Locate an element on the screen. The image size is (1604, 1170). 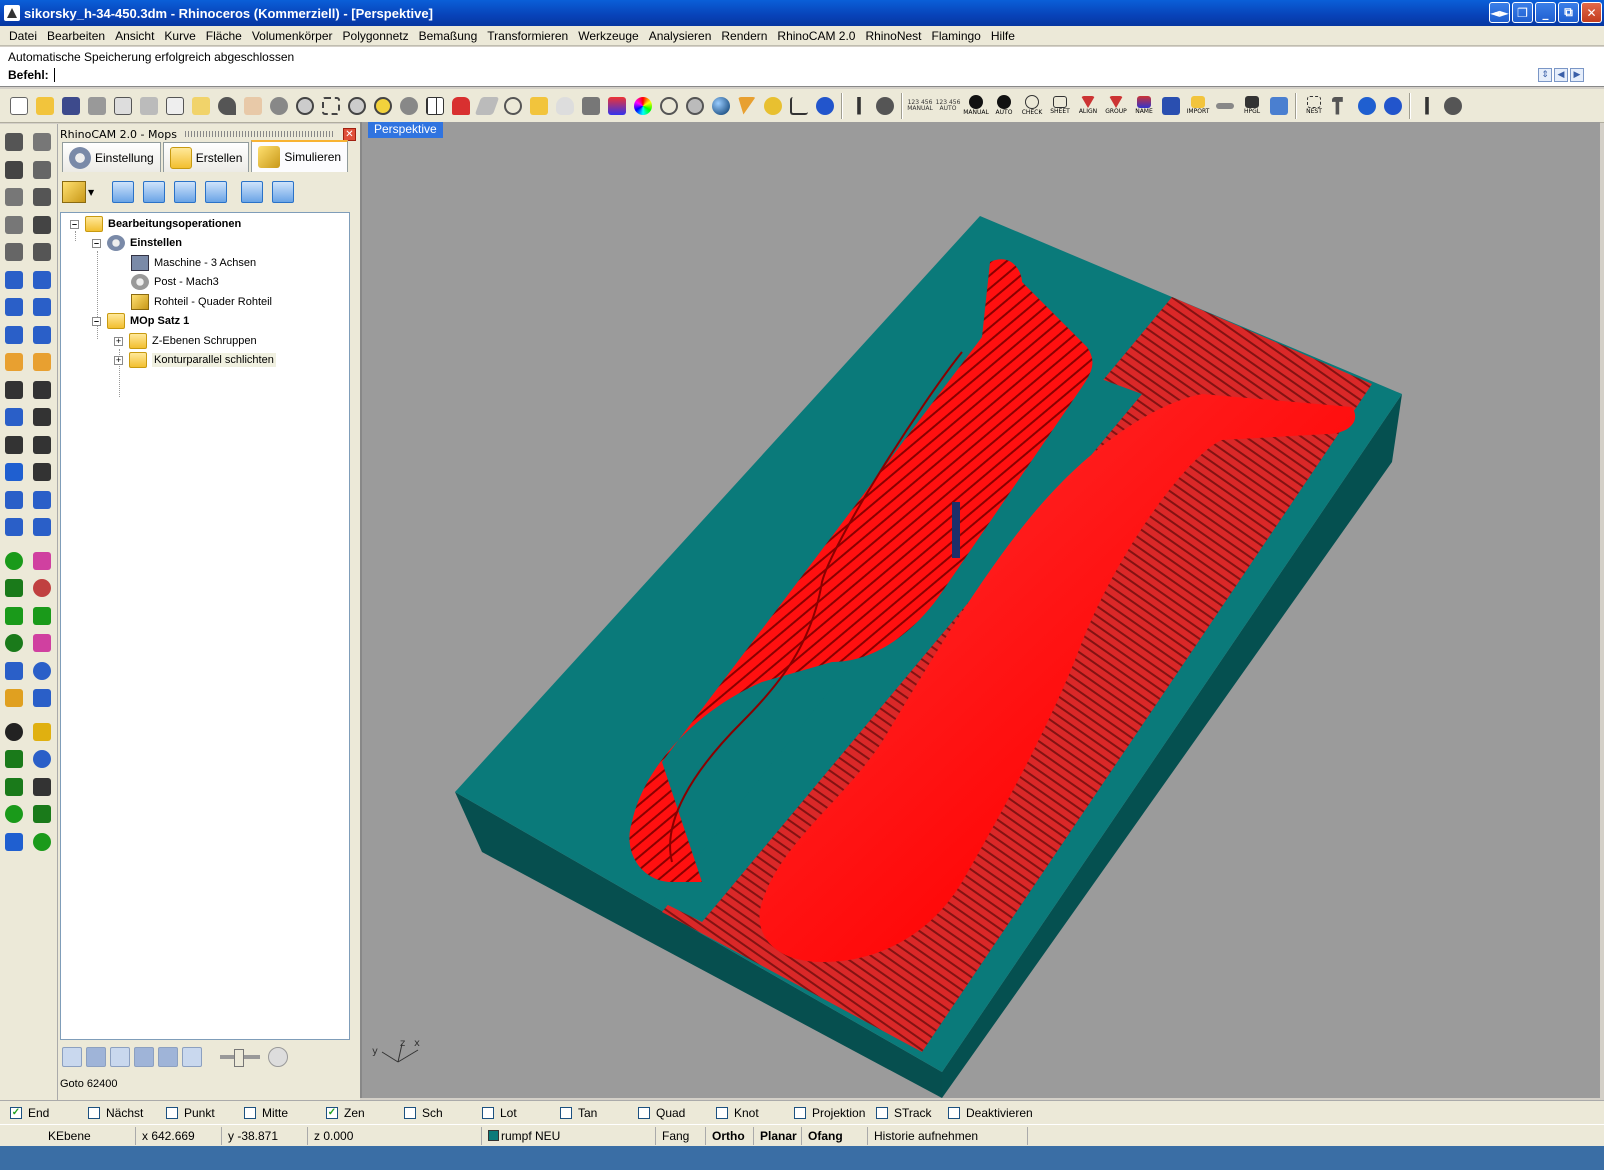
tree-node-op-finishing: + Konturparallel schlichten is located at coordinates (195, 360).